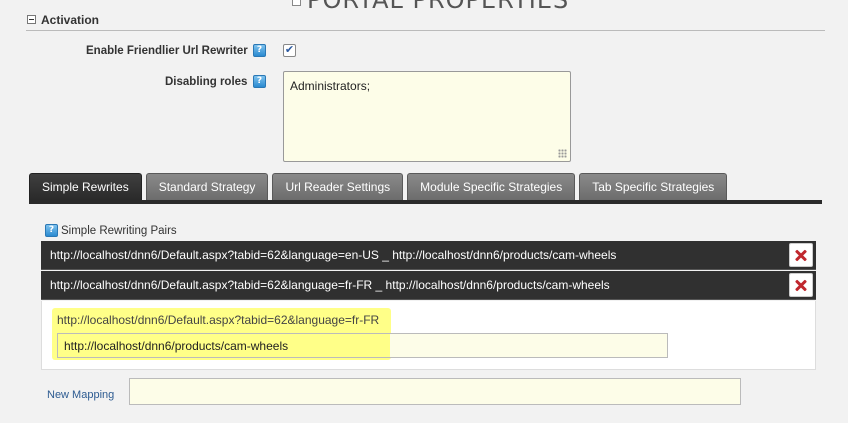 The height and width of the screenshot is (423, 848). What do you see at coordinates (427, 116) in the screenshot?
I see `disabling-roles-textarea: Administrators;` at bounding box center [427, 116].